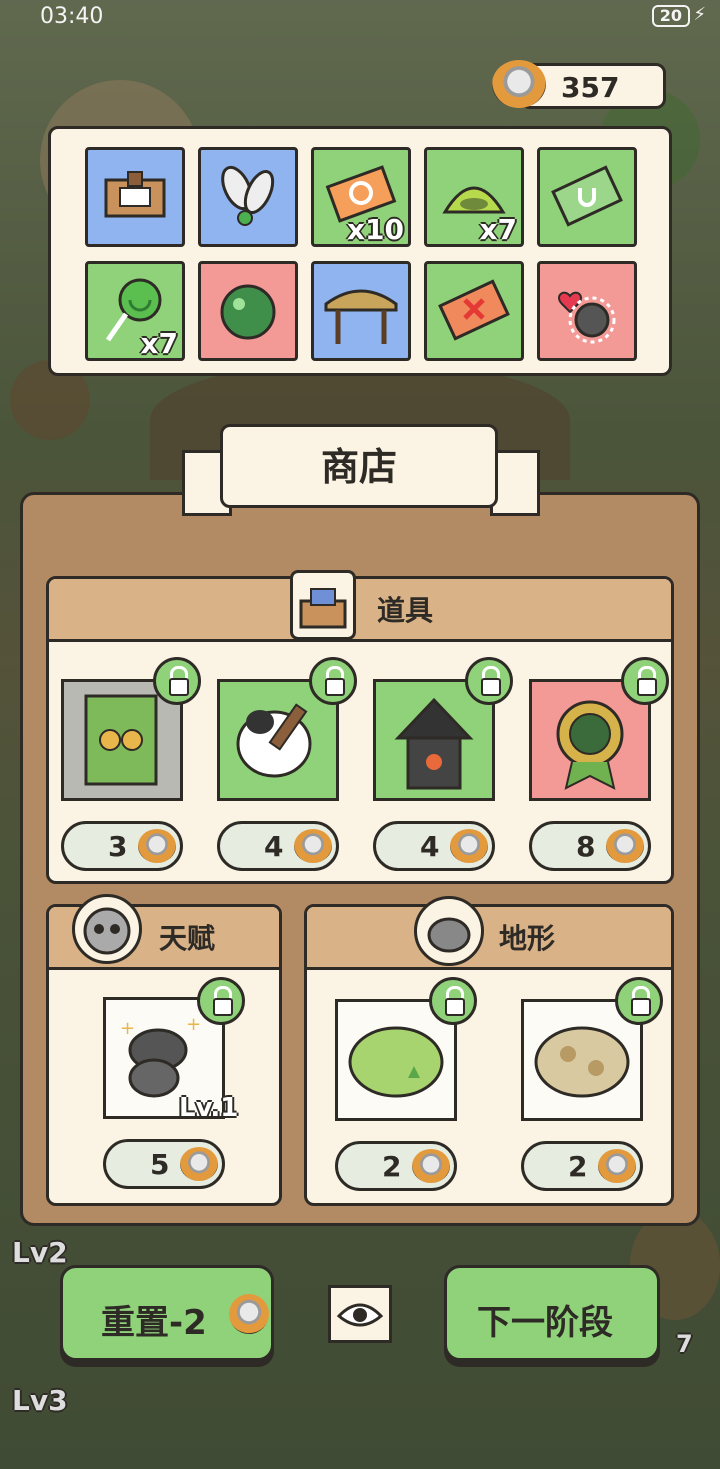  Describe the element at coordinates (405, 610) in the screenshot. I see `props-title: 道具` at that location.